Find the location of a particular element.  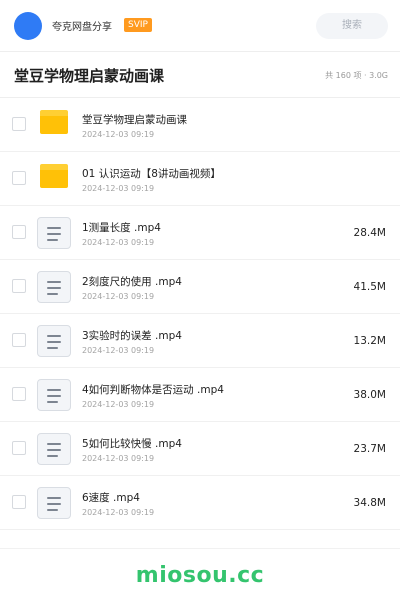

item-size: 23.7M is located at coordinates (369, 449).